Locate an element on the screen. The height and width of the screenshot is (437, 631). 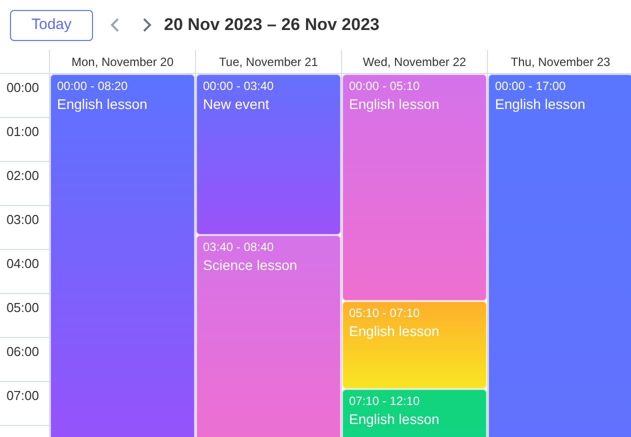
event-time: 05:10 - 07:10 is located at coordinates (385, 313).